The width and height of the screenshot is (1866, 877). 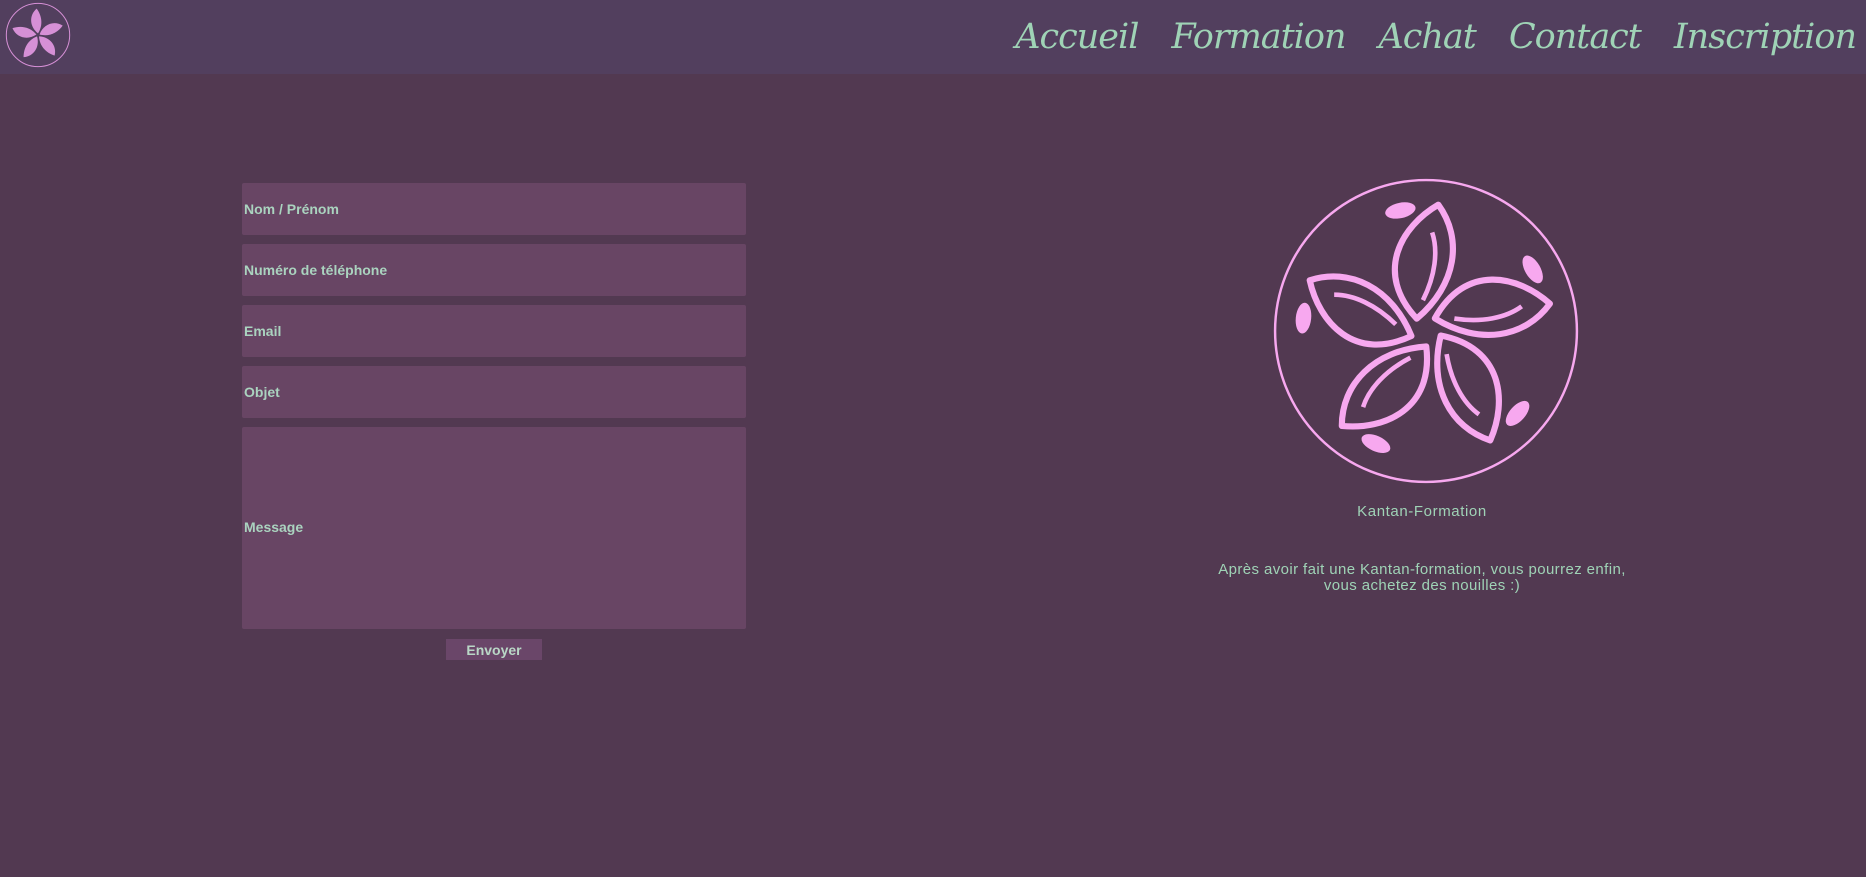 I want to click on nav-achat: Achat, so click(x=1428, y=37).